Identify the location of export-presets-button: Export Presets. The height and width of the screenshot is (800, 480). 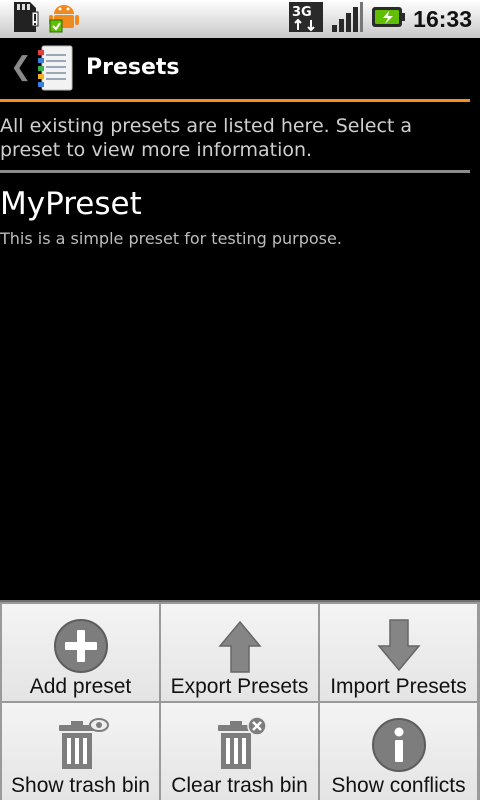
(239, 652).